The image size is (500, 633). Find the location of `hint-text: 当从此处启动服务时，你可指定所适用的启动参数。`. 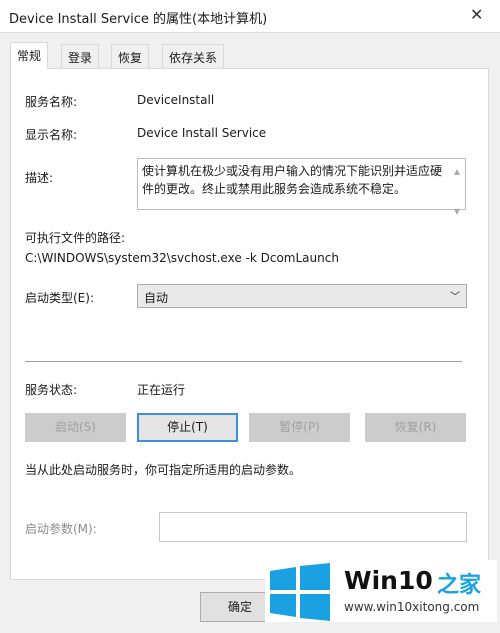

hint-text: 当从此处启动服务时，你可指定所适用的启动参数。 is located at coordinates (163, 470).